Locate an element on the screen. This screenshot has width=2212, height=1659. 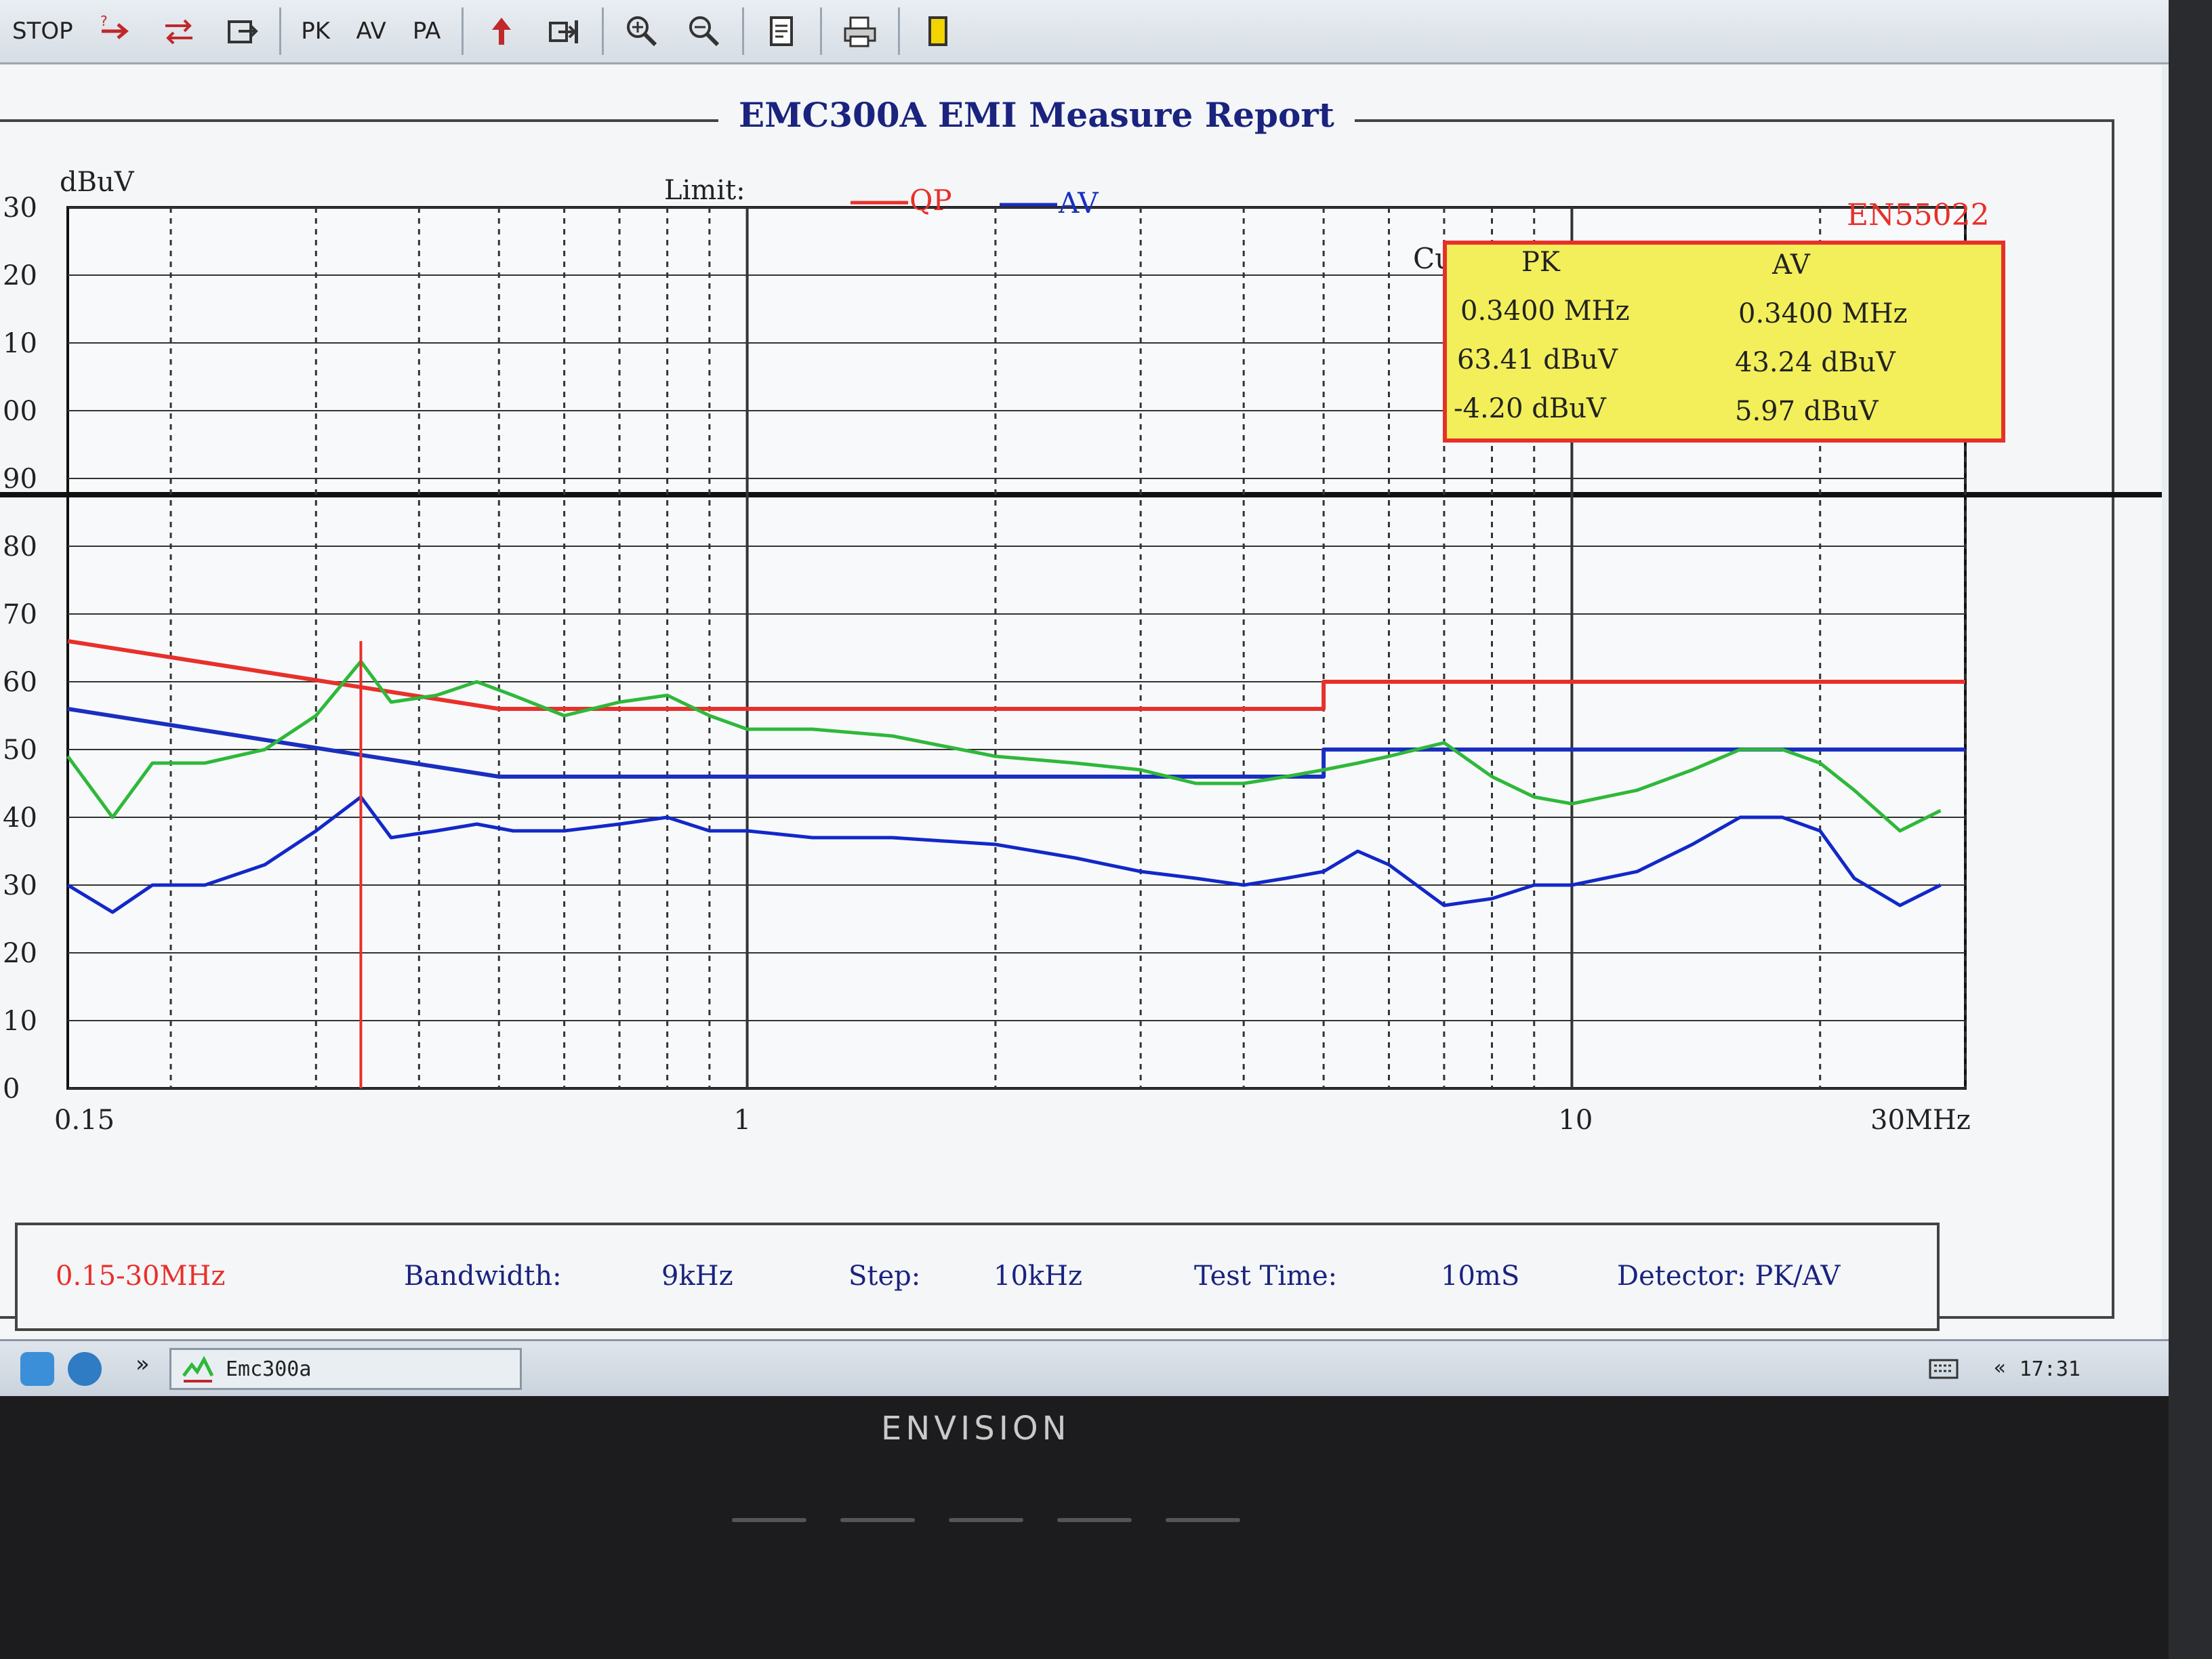
export-button is located at coordinates (241, 31).